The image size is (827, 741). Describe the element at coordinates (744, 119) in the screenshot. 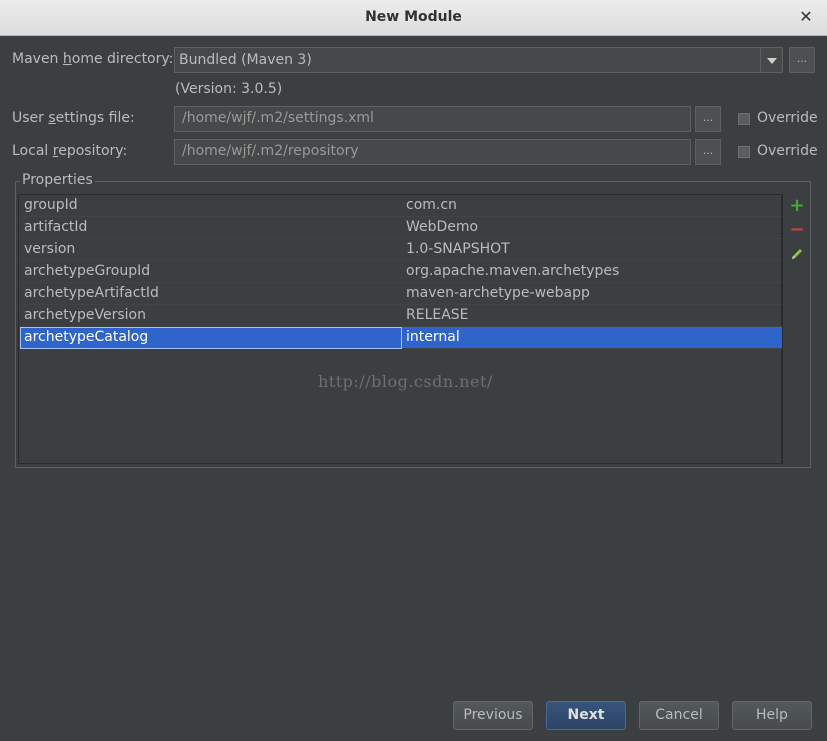

I see `user-settings-override-checkbox` at that location.